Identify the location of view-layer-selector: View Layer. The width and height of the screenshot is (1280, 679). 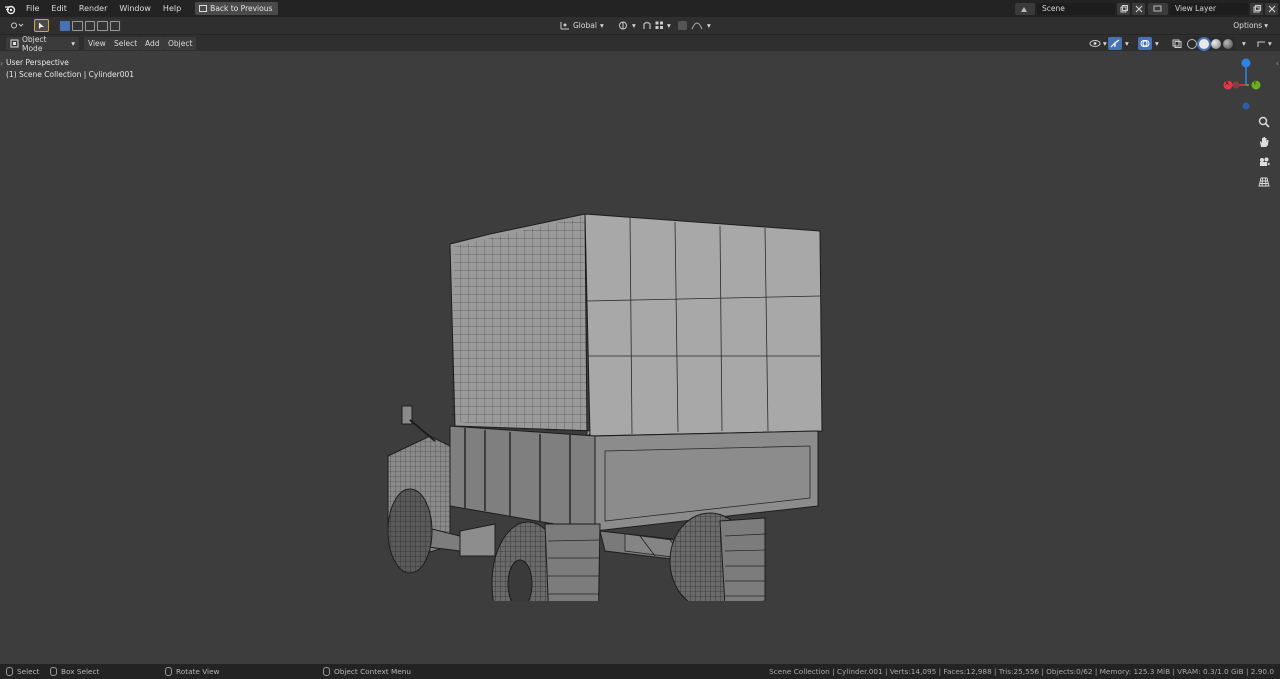
(1213, 8).